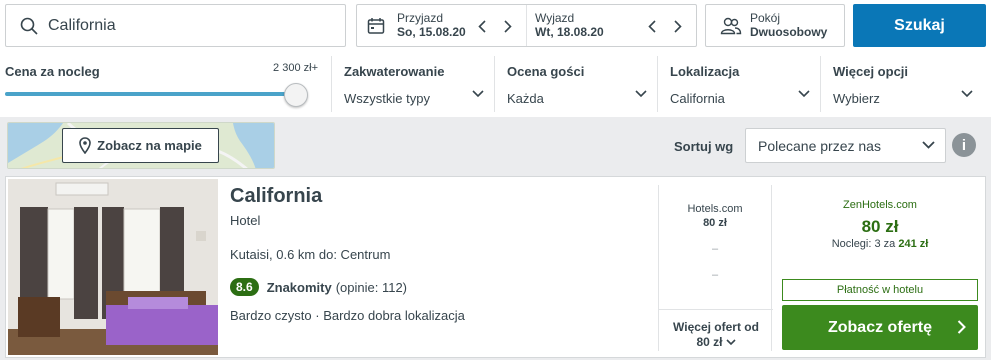 The width and height of the screenshot is (991, 360). I want to click on more-options-filter-title: Więcej opcji, so click(871, 71).